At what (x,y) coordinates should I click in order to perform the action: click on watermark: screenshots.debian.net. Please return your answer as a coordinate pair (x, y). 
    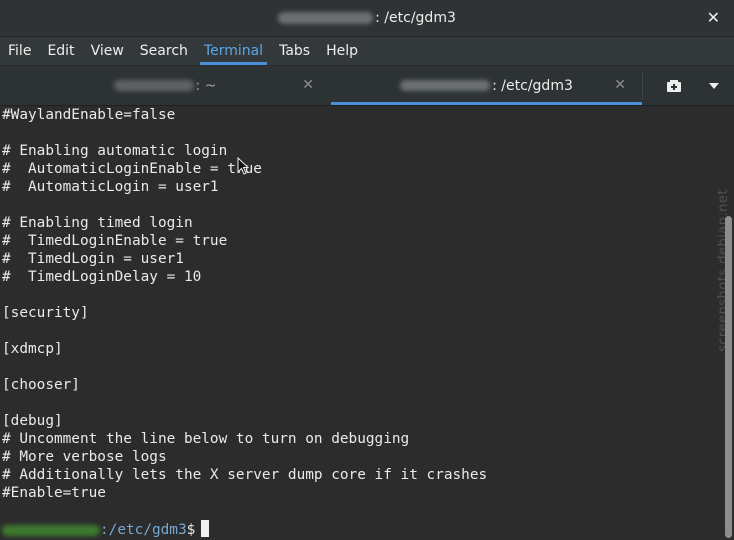
    Looking at the image, I should click on (723, 270).